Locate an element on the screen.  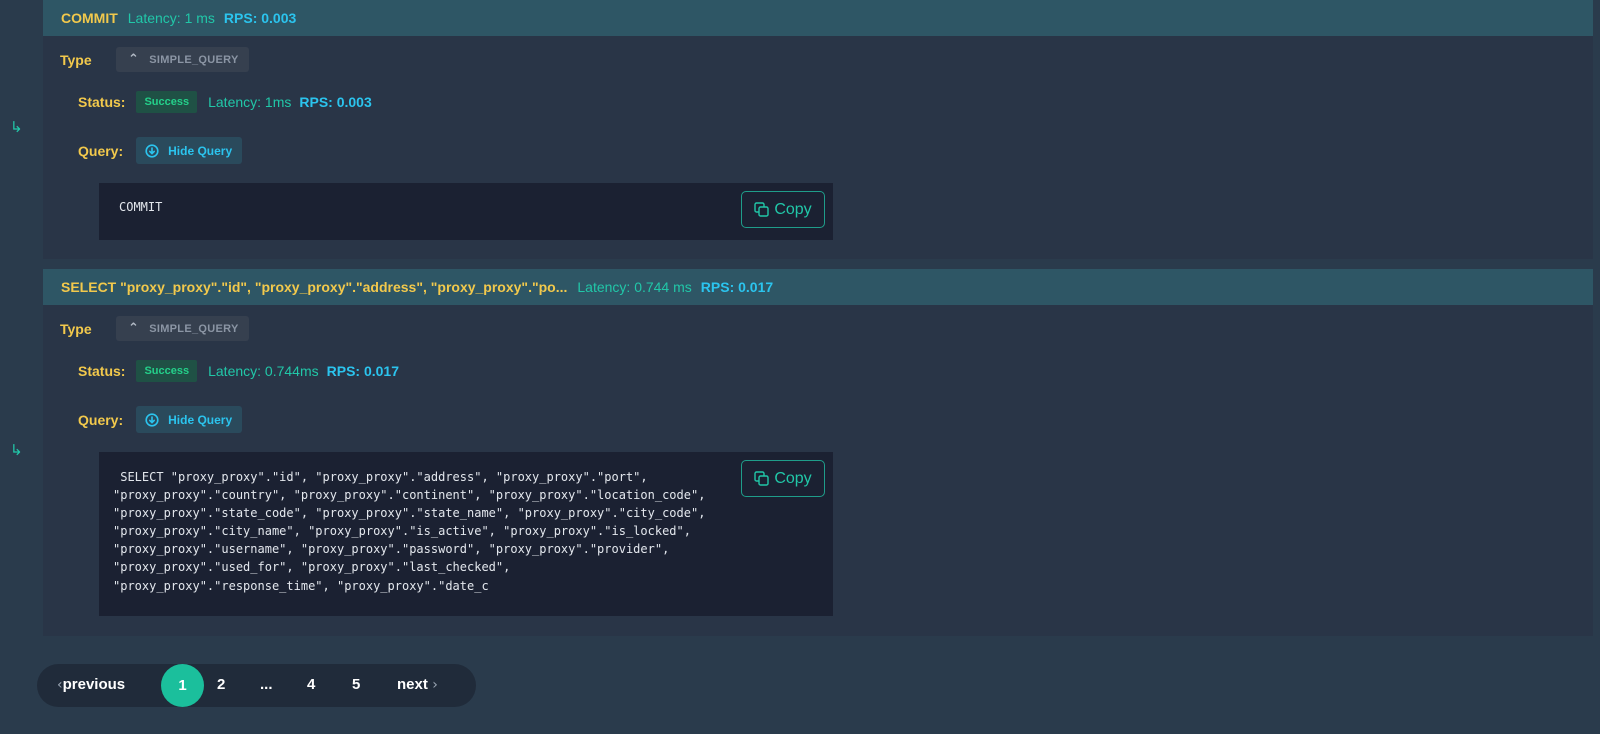
next-label: next is located at coordinates (412, 684).